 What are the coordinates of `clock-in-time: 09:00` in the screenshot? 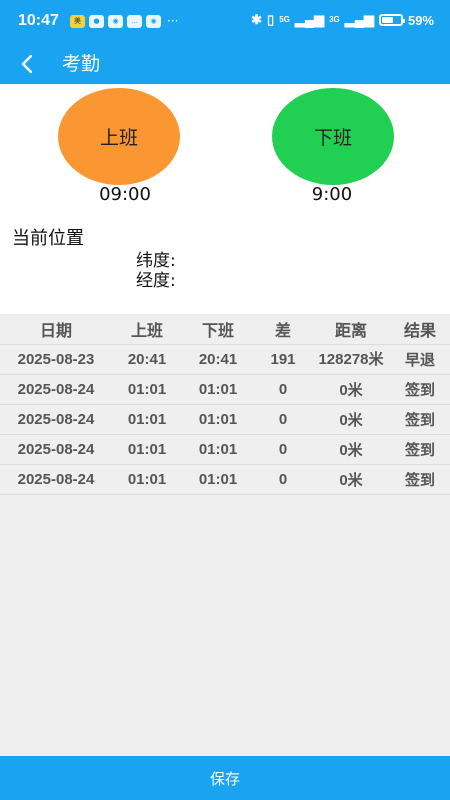 It's located at (125, 194).